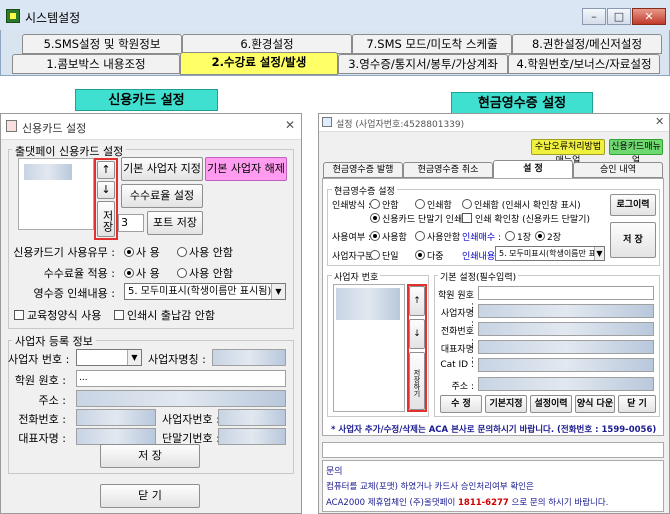 Image resolution: width=670 pixels, height=514 pixels. I want to click on tab-cash-cancel: 현금영수증 취소, so click(448, 170).